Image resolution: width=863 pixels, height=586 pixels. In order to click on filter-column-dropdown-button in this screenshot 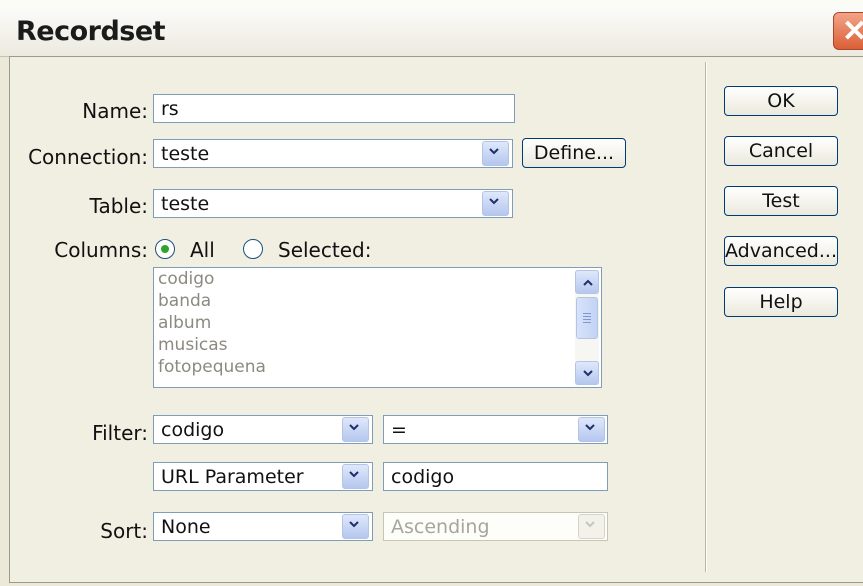, I will do `click(355, 429)`.